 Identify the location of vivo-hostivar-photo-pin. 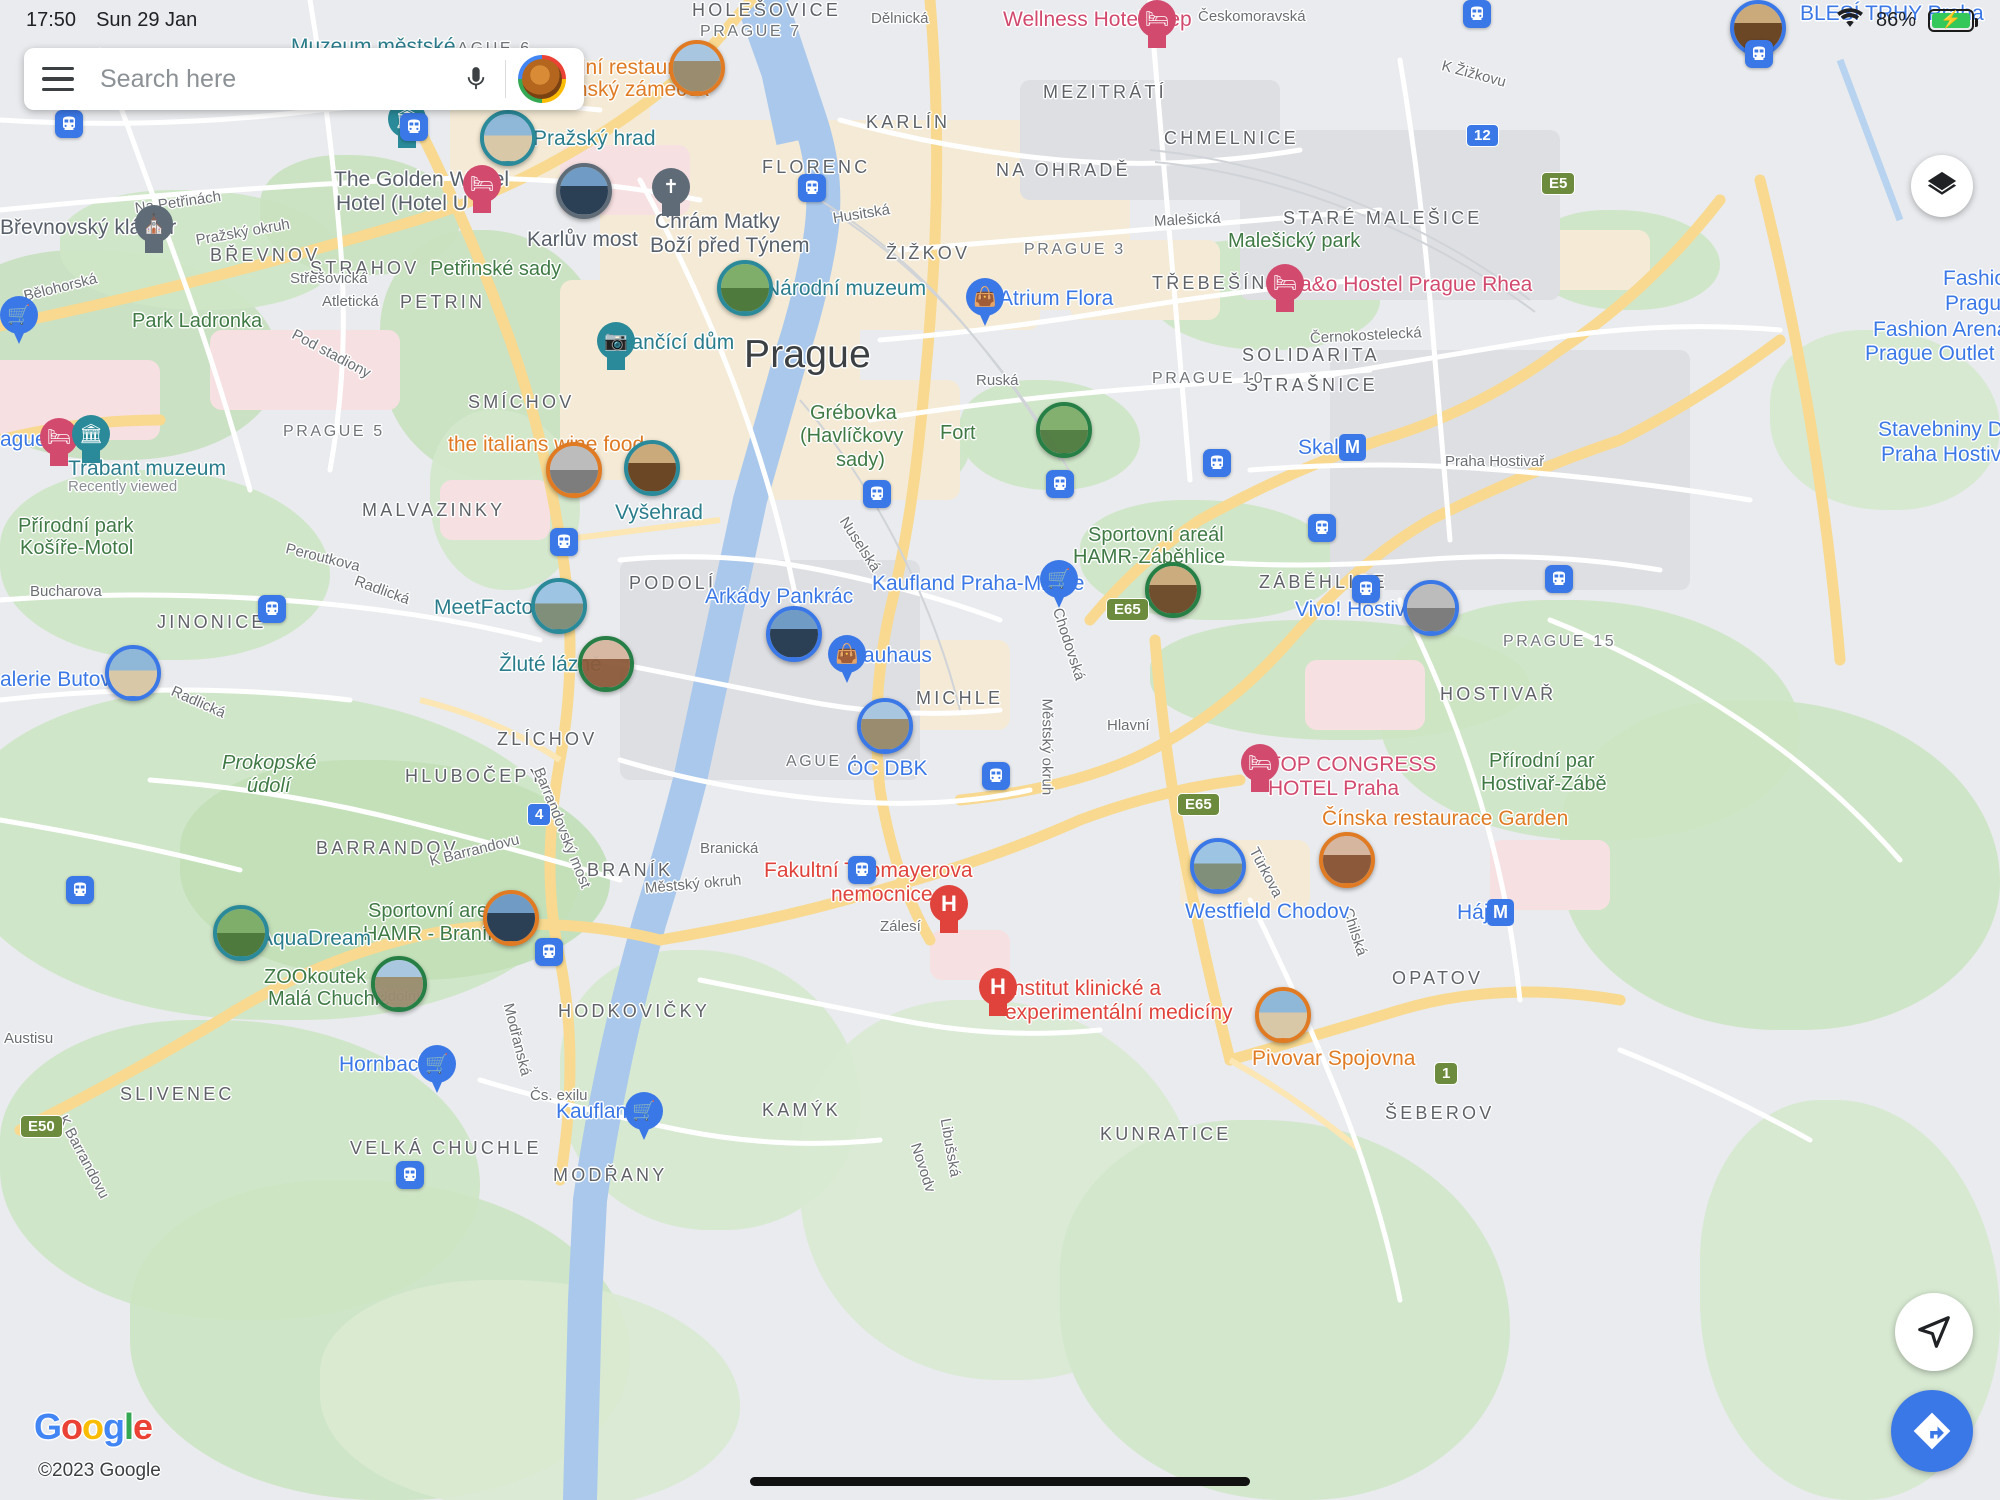
(1431, 608).